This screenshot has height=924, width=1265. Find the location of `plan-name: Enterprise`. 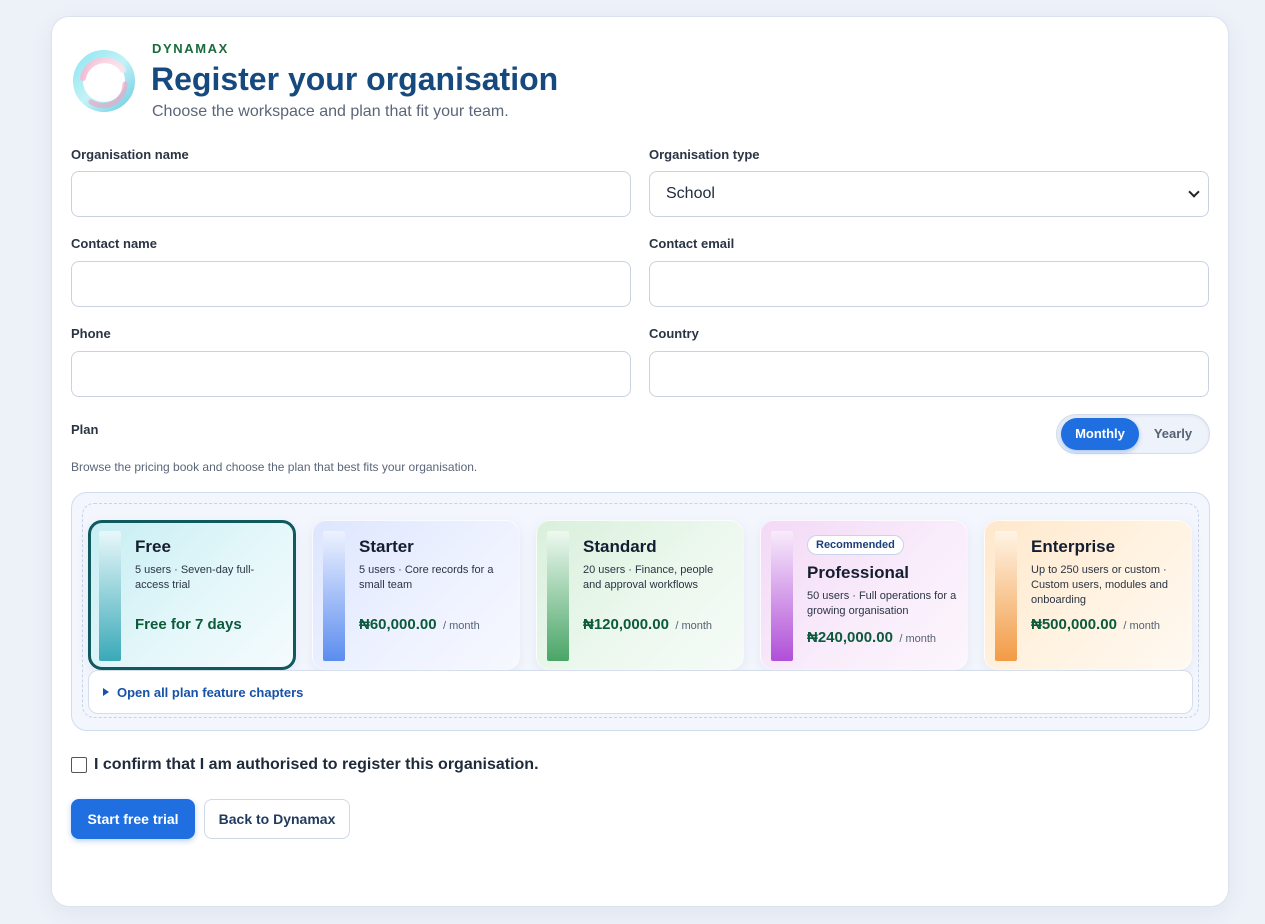

plan-name: Enterprise is located at coordinates (1073, 546).